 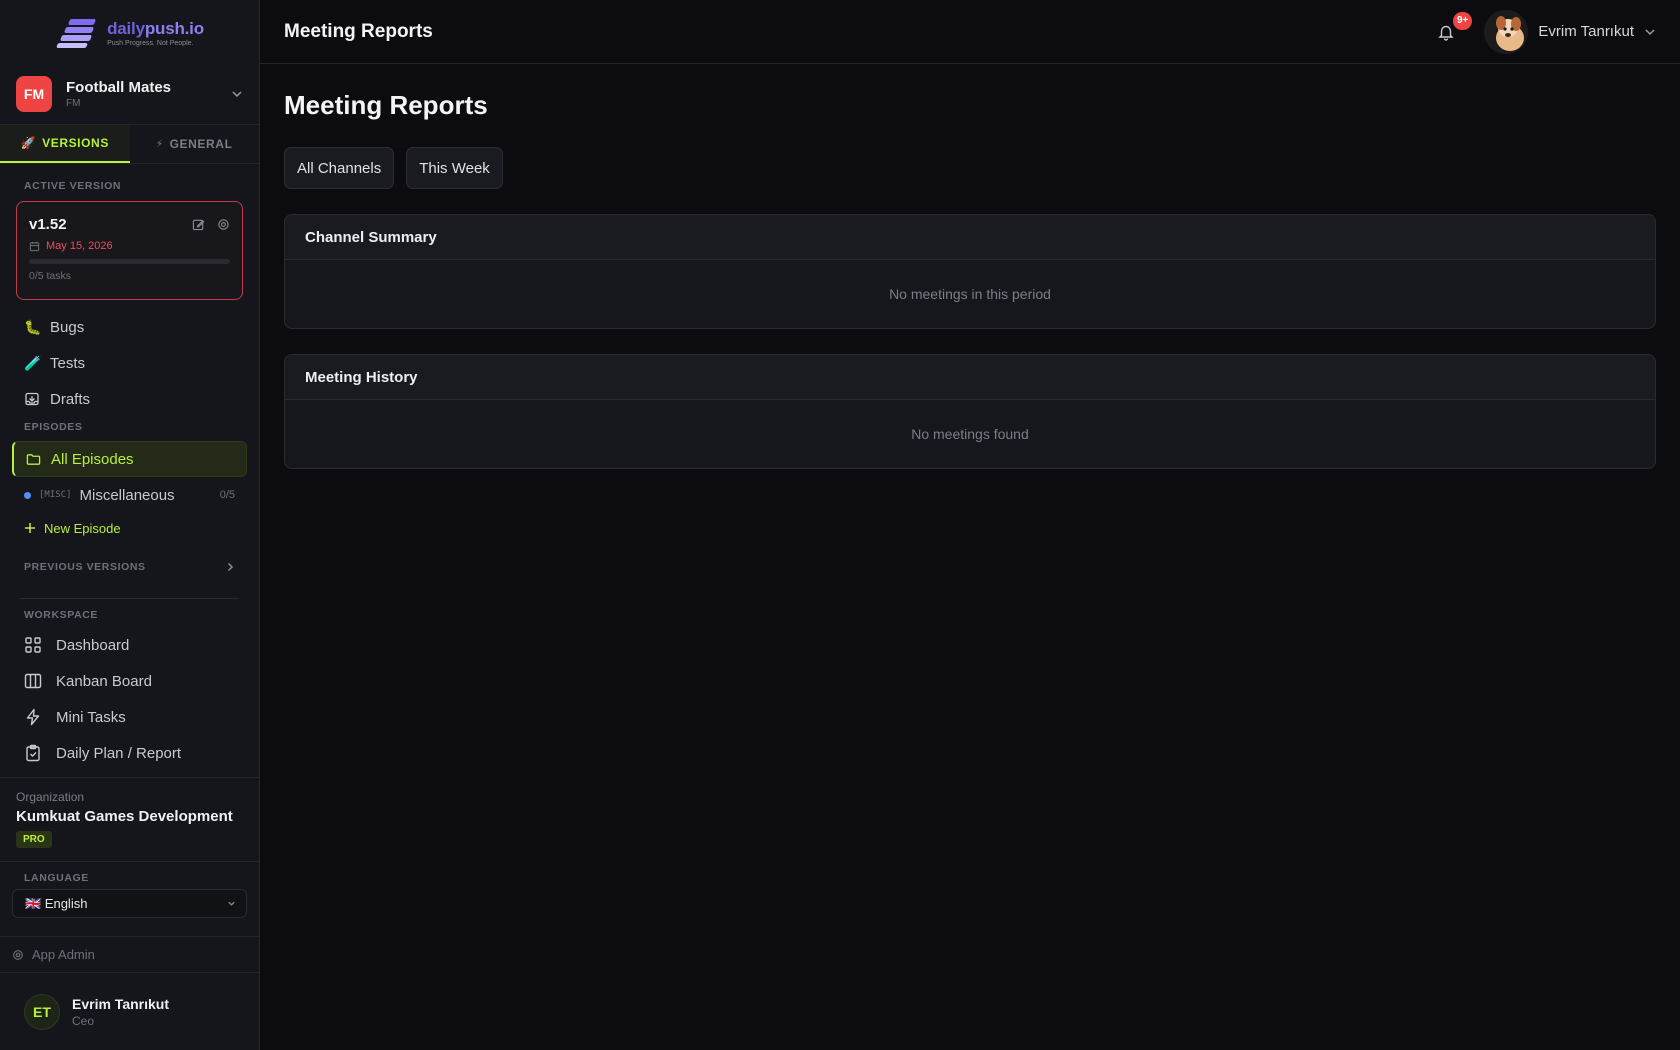 I want to click on brand-logo: dailypush.io Push Progress. Not People., so click(x=129, y=32).